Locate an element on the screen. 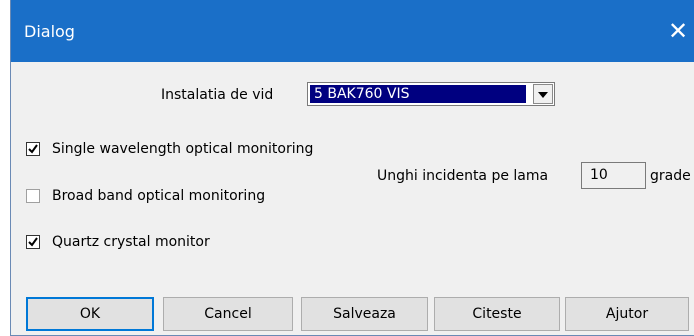 This screenshot has height=336, width=694. single-wavelength-checkbox is located at coordinates (33, 149).